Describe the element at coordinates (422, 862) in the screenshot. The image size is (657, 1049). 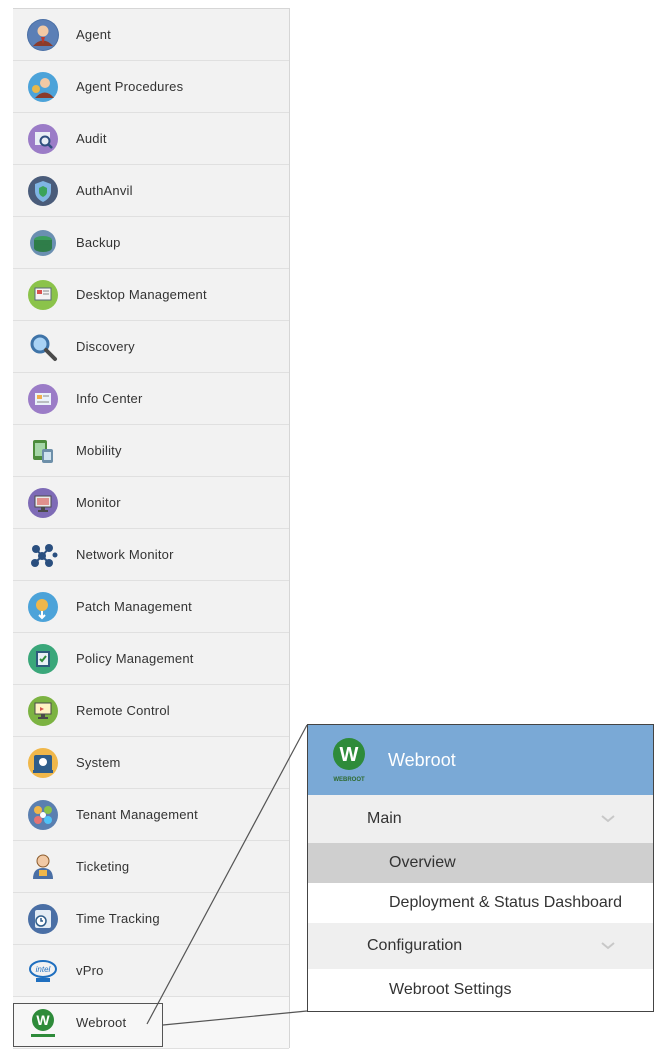
I see `menu-item-label: Overview` at that location.